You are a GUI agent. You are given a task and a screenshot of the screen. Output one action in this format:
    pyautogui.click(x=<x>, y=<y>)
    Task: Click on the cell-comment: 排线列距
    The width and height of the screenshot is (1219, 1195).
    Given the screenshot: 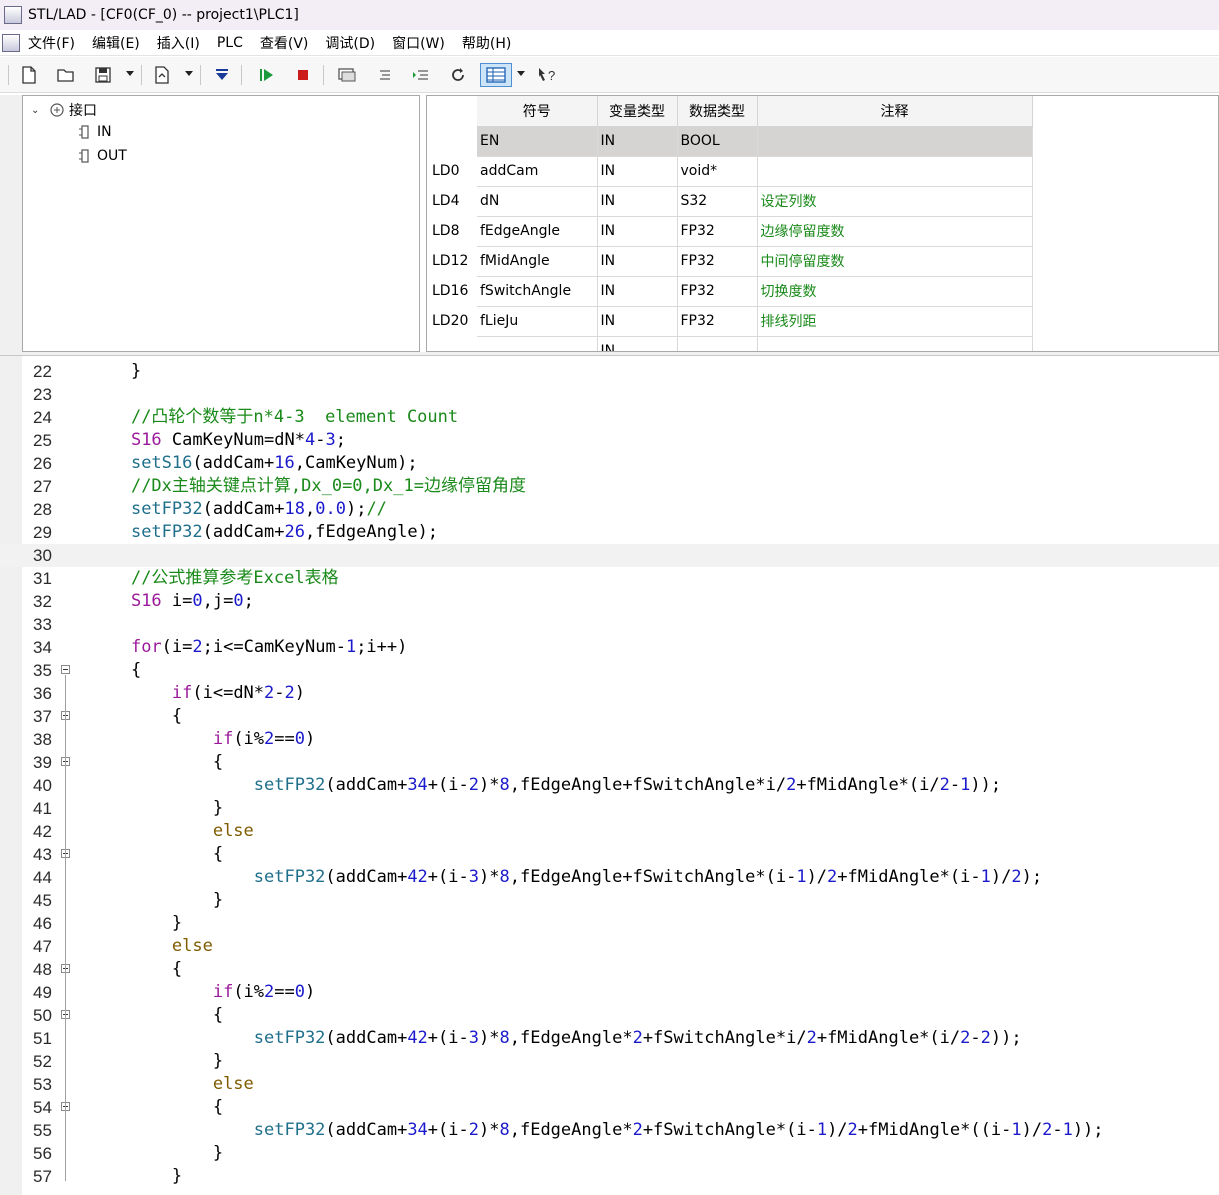 What is the action you would take?
    pyautogui.click(x=895, y=321)
    